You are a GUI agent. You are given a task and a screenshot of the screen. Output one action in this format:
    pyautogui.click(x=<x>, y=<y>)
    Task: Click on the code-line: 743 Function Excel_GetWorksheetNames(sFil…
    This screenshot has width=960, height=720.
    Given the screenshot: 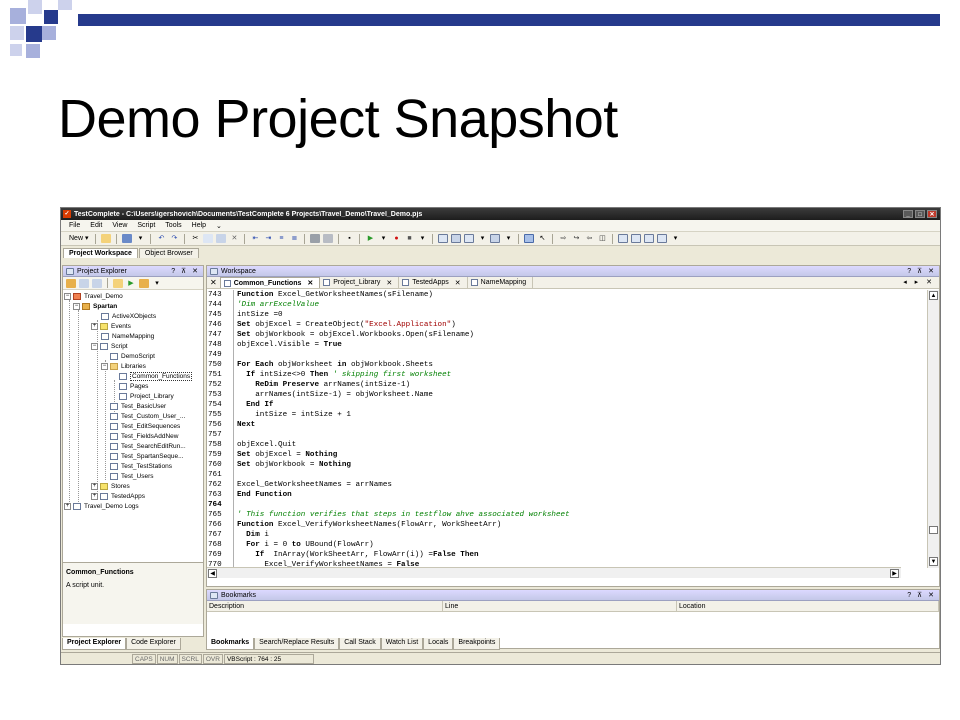 What is the action you would take?
    pyautogui.click(x=554, y=295)
    